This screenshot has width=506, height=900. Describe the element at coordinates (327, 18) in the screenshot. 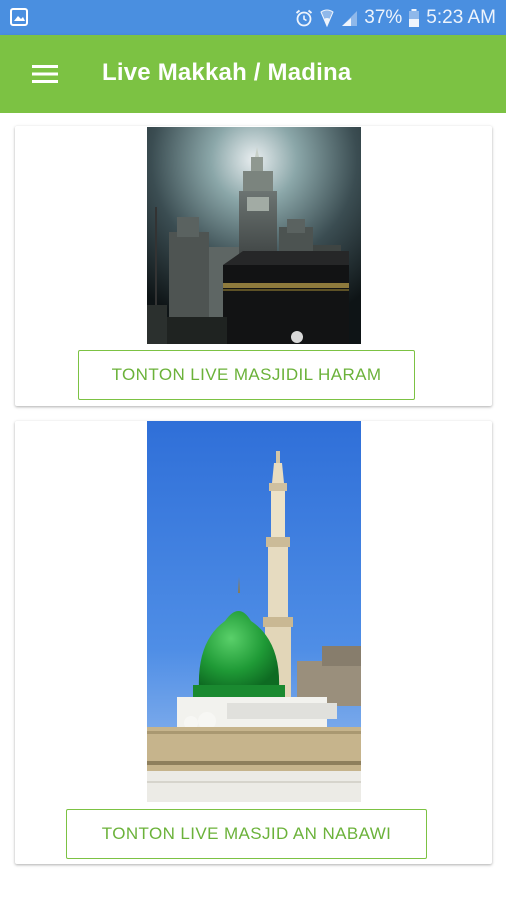

I see `wifi-icon` at that location.